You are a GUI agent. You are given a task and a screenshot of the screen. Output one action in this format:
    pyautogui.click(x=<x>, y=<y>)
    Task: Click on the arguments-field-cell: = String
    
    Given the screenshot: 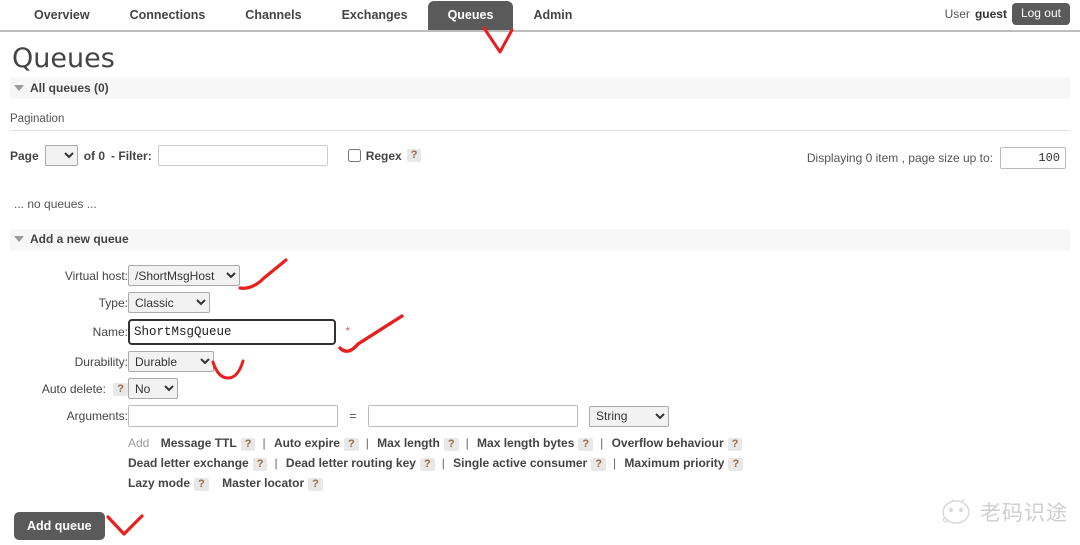 What is the action you would take?
    pyautogui.click(x=436, y=416)
    